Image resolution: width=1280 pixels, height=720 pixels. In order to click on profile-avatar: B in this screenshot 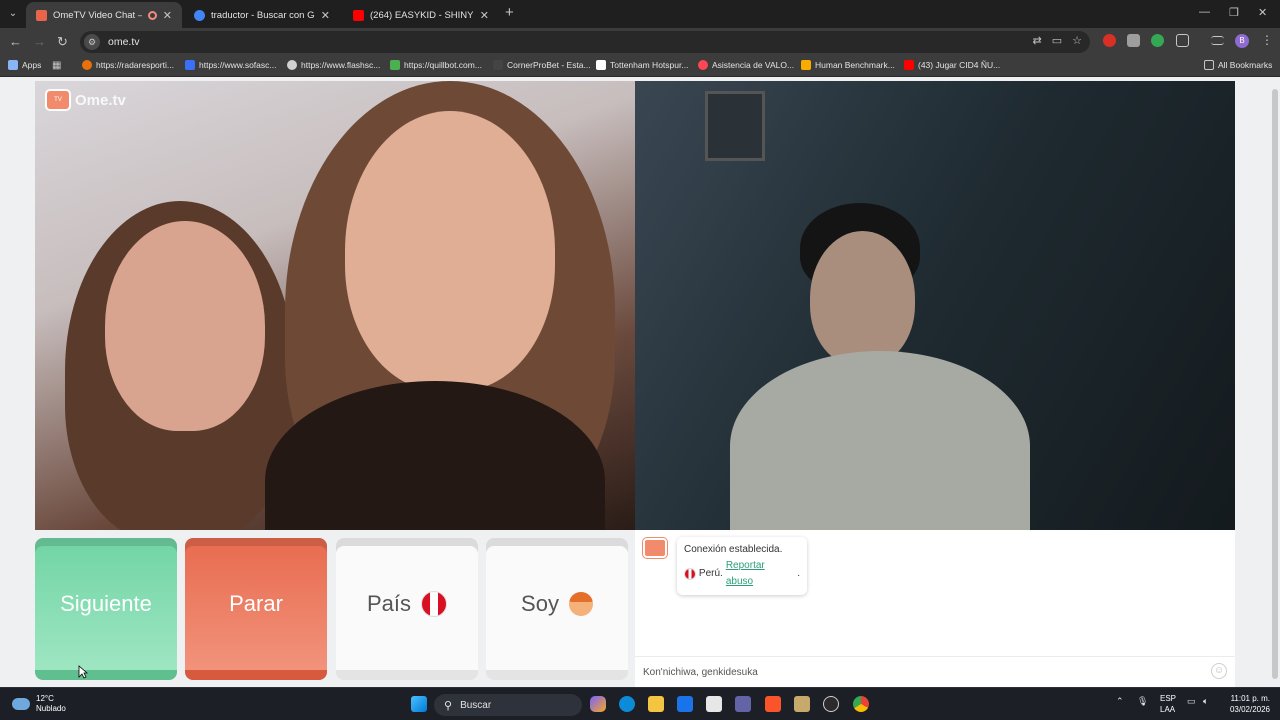, I will do `click(1242, 41)`.